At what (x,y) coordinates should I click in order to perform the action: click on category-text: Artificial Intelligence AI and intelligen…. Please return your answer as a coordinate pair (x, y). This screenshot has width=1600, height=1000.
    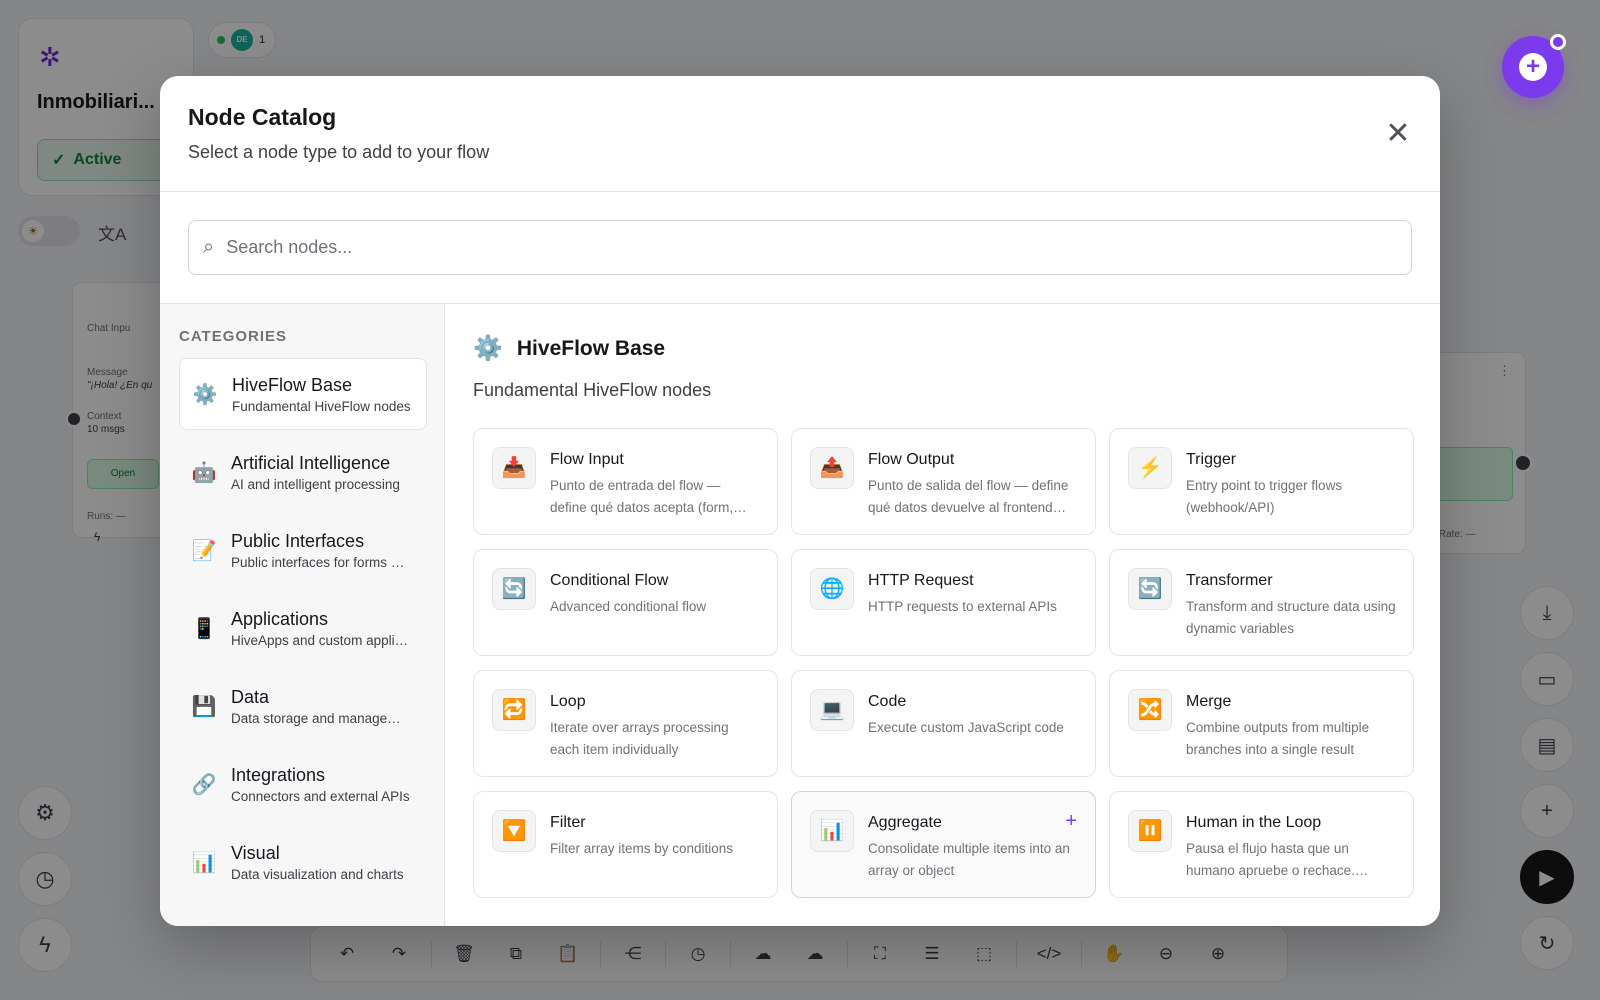
    Looking at the image, I should click on (321, 472).